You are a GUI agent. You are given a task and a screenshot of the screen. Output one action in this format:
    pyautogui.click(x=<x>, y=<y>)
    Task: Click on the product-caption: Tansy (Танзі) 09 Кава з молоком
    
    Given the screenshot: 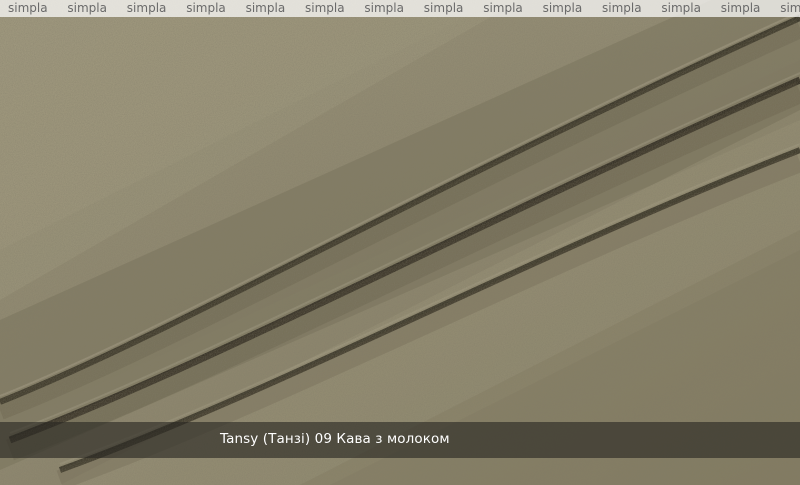 What is the action you would take?
    pyautogui.click(x=335, y=439)
    